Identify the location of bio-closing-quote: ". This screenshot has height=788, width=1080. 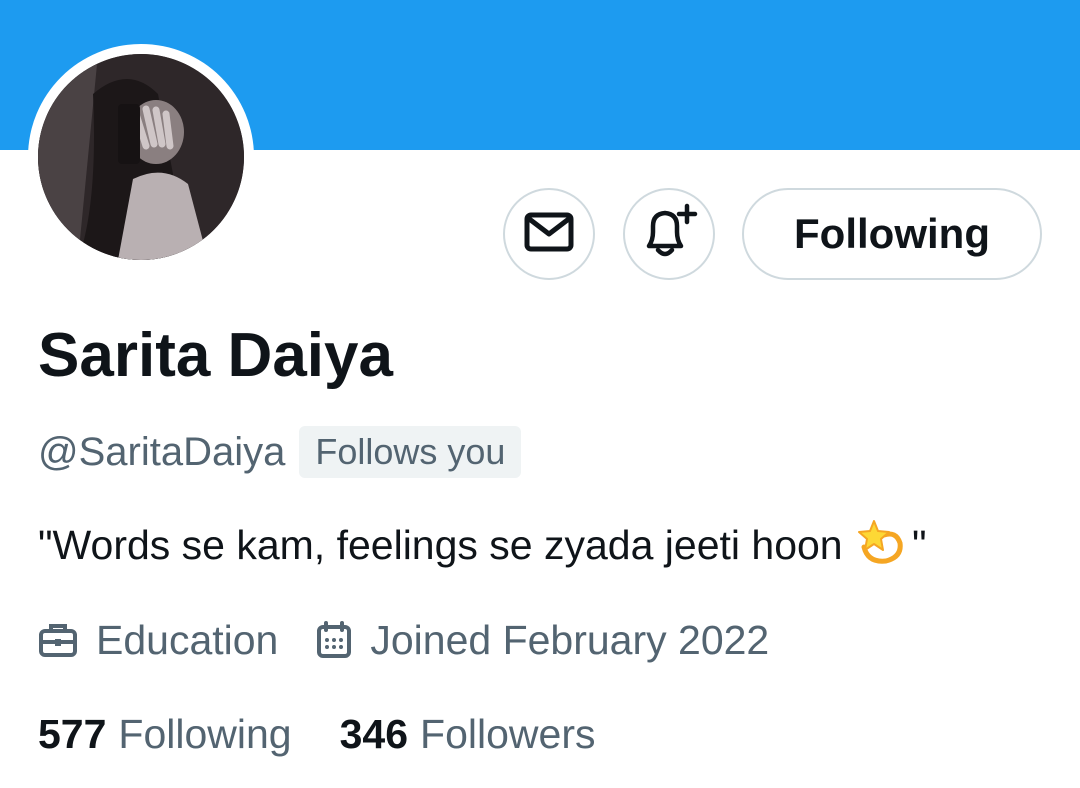
(919, 545).